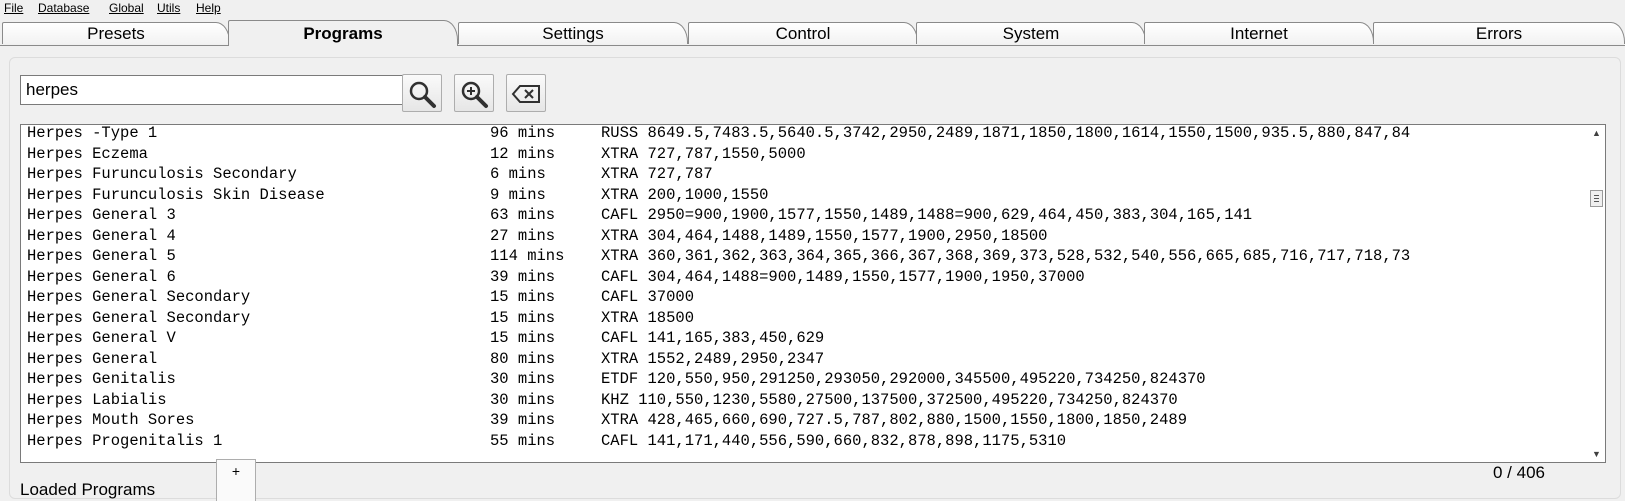  What do you see at coordinates (1596, 133) in the screenshot?
I see `scroll-up-arrow-icon: ▲` at bounding box center [1596, 133].